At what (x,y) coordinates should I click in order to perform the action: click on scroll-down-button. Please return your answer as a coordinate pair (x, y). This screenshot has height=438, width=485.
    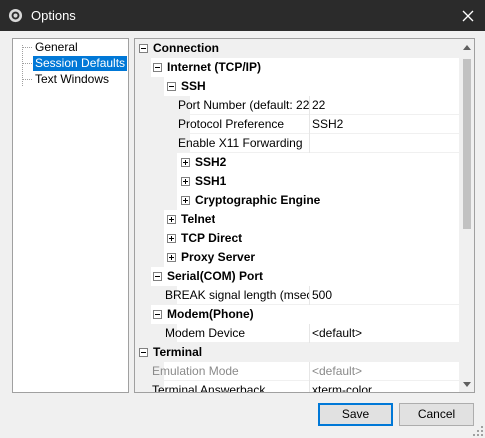
    Looking at the image, I should click on (466, 384).